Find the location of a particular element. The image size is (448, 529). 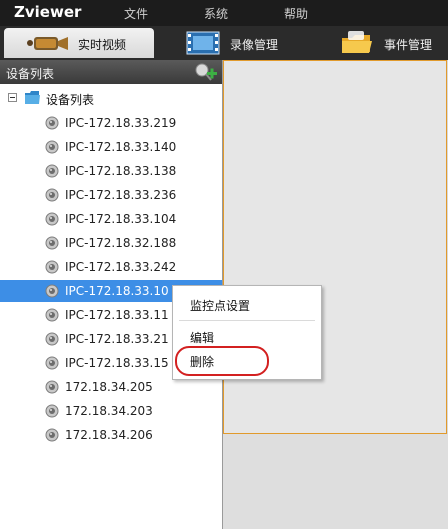

tab-bar: 实时视频 录像管理 事件管理 is located at coordinates (224, 43).